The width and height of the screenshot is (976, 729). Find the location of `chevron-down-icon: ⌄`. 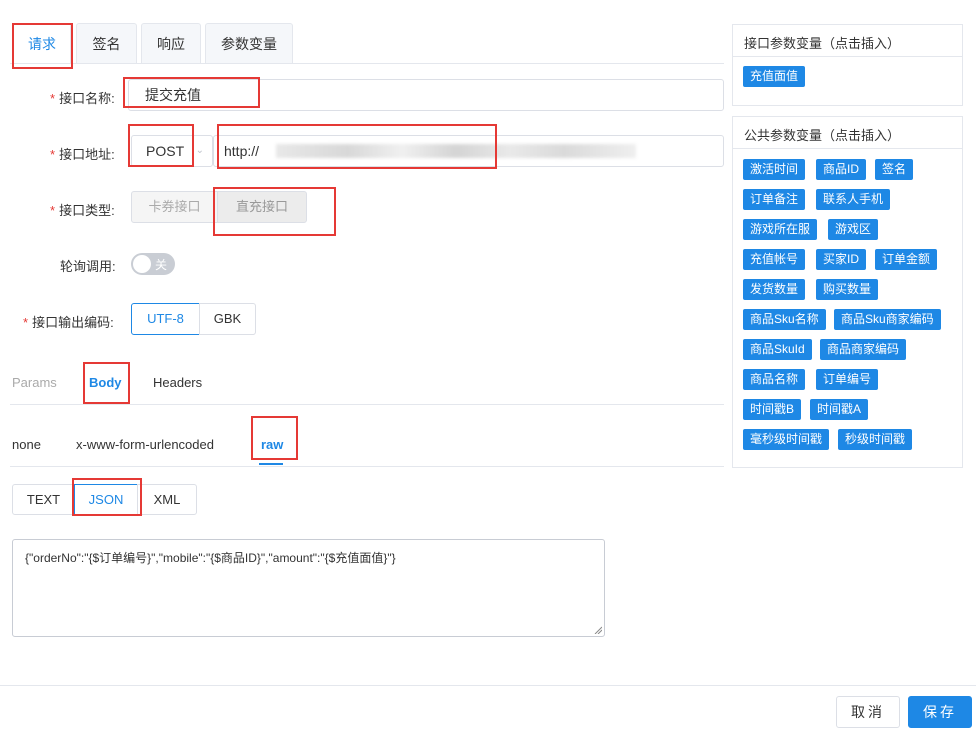

chevron-down-icon: ⌄ is located at coordinates (199, 150).